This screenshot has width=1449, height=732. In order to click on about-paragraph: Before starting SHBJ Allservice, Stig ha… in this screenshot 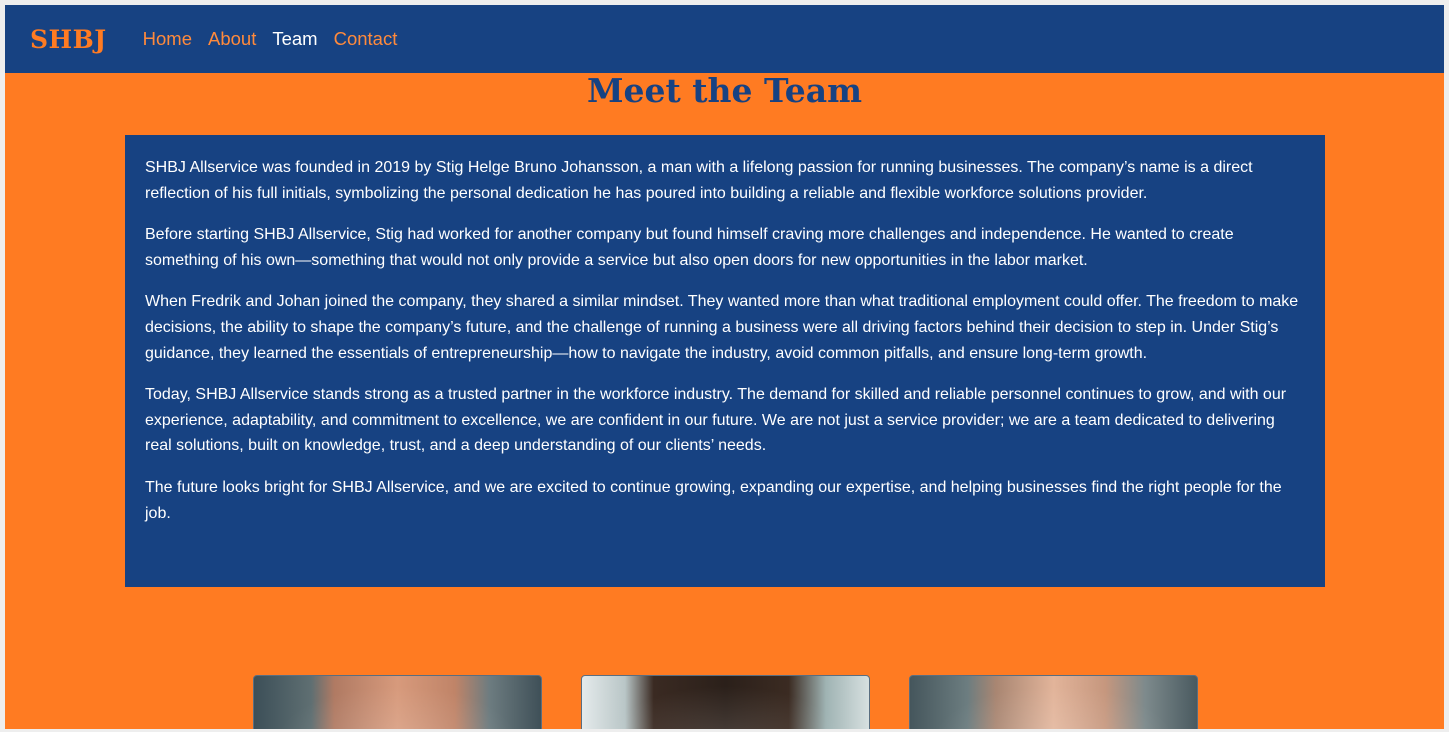, I will do `click(689, 247)`.